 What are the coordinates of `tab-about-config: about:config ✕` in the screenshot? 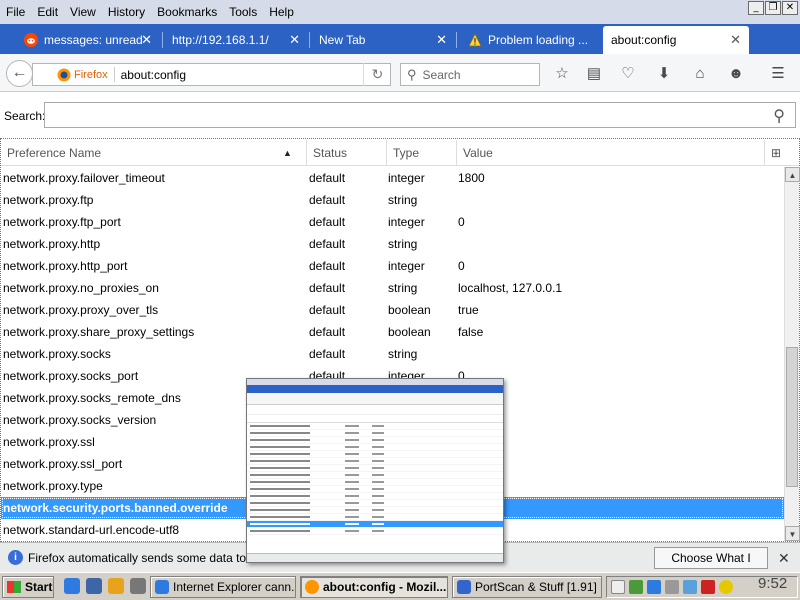 It's located at (676, 40).